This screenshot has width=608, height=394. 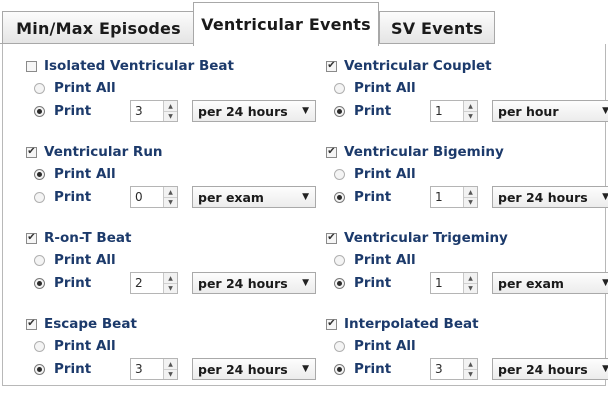 I want to click on event-checkbox-row: ✔ Ventricular Run, so click(x=94, y=152).